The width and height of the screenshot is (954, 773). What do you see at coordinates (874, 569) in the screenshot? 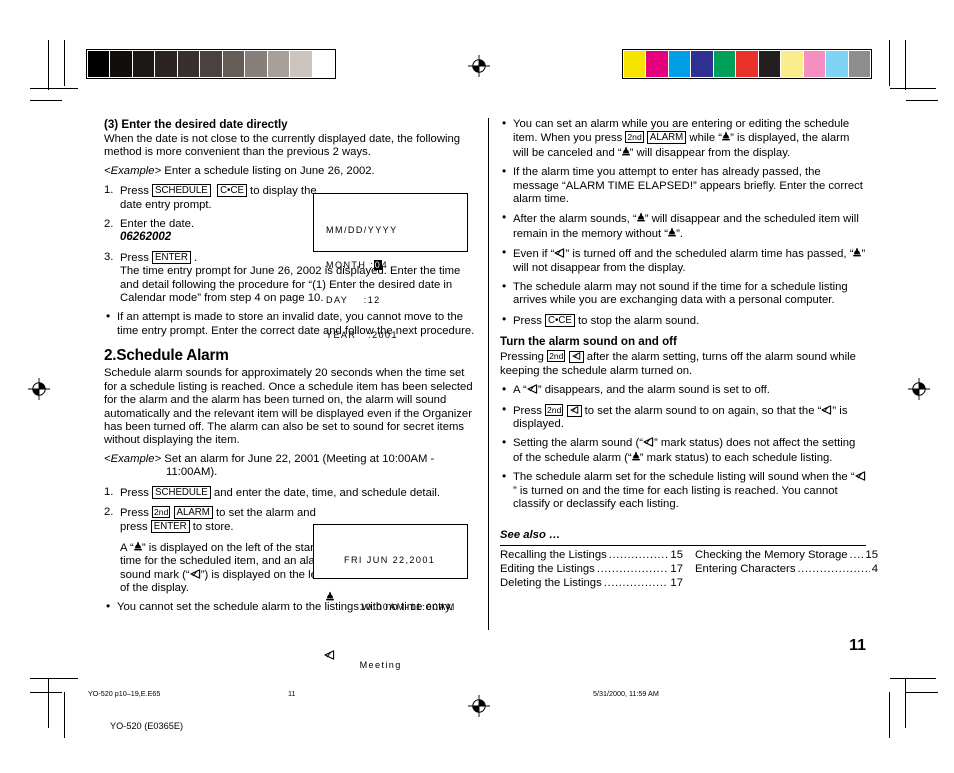
I see `see-also-item-page: 4` at bounding box center [874, 569].